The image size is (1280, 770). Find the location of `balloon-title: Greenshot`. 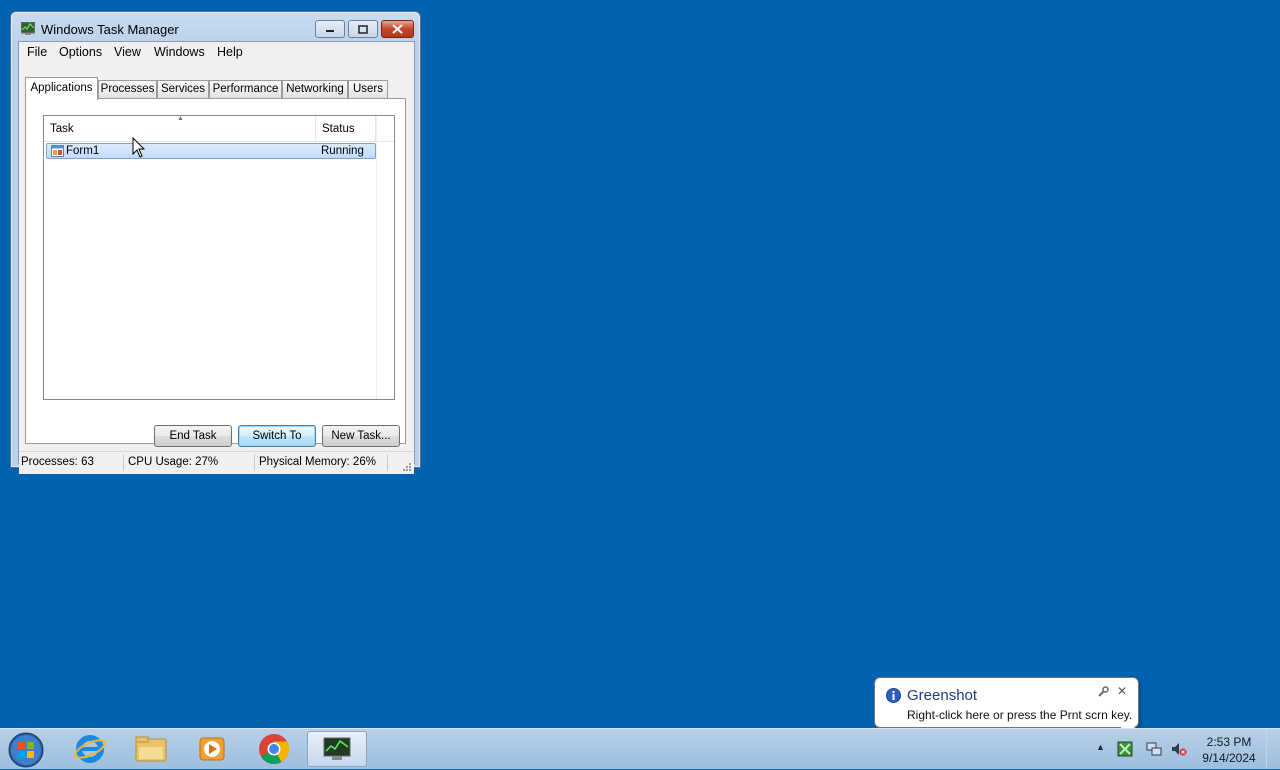

balloon-title: Greenshot is located at coordinates (942, 695).